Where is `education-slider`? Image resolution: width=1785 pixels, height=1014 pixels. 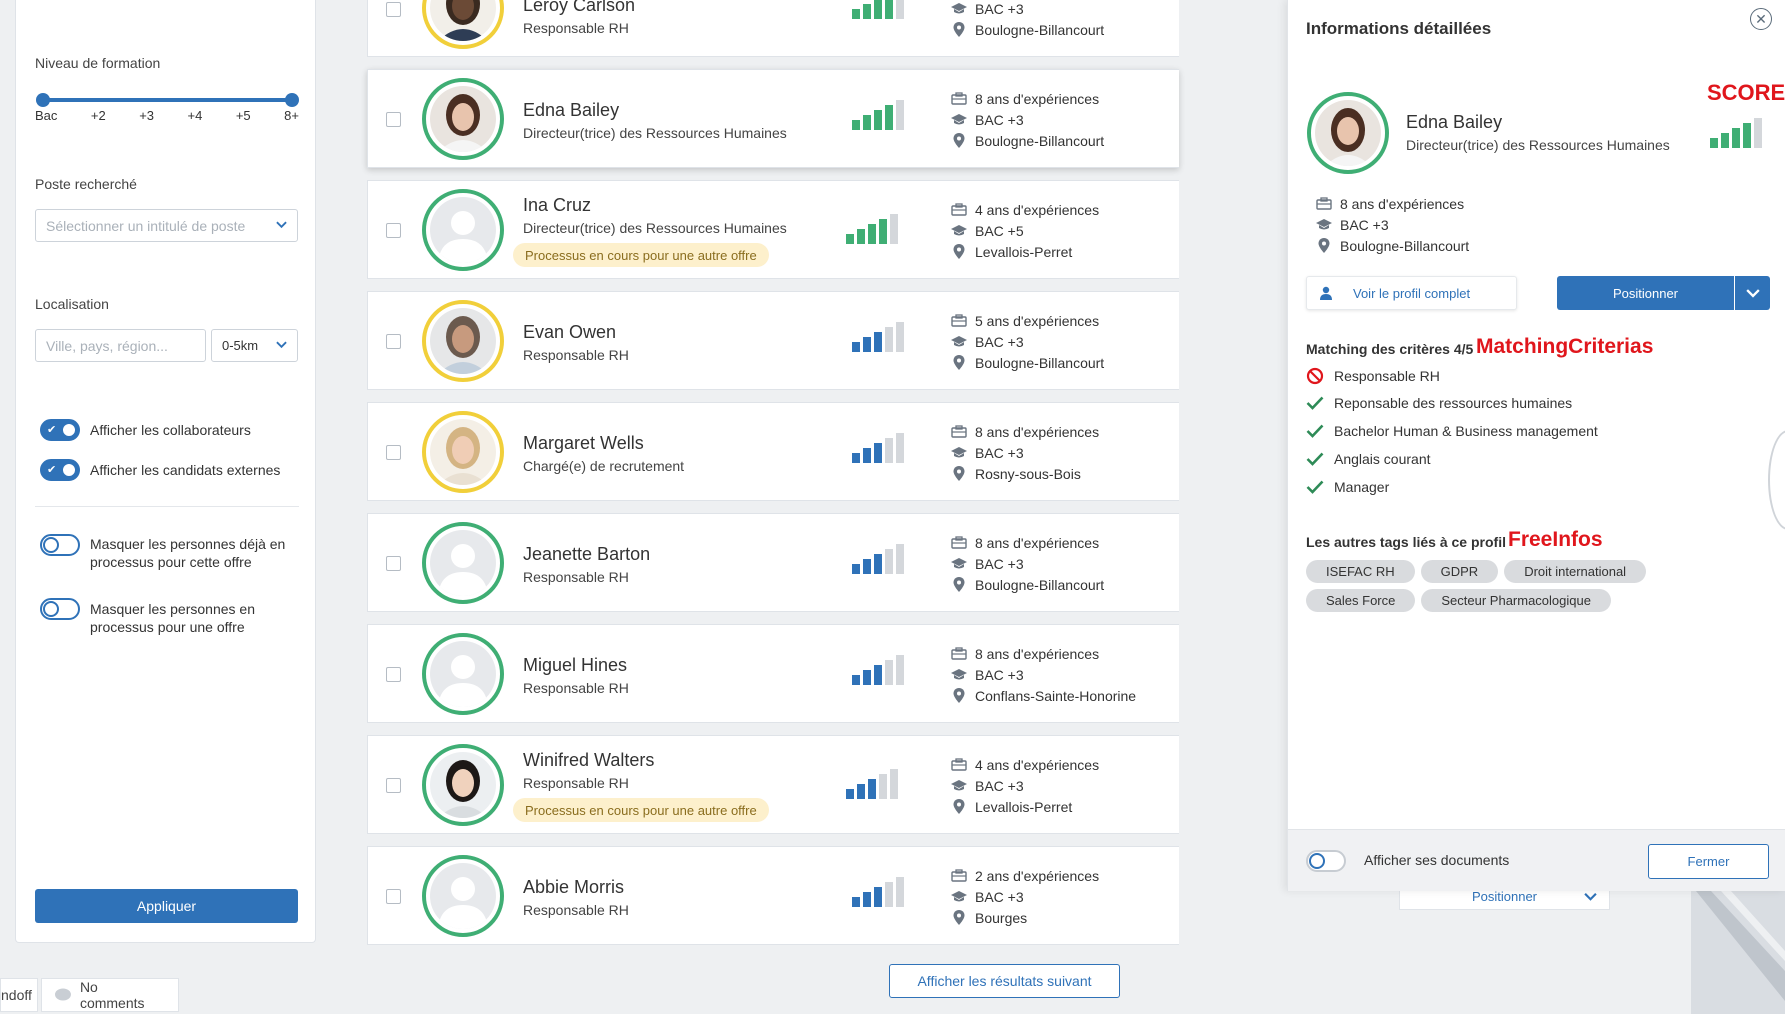 education-slider is located at coordinates (166, 100).